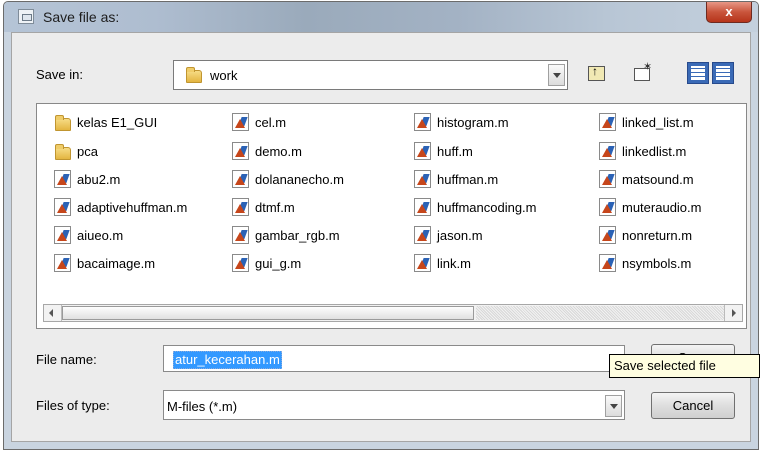  Describe the element at coordinates (26, 16) in the screenshot. I see `app-icon` at that location.